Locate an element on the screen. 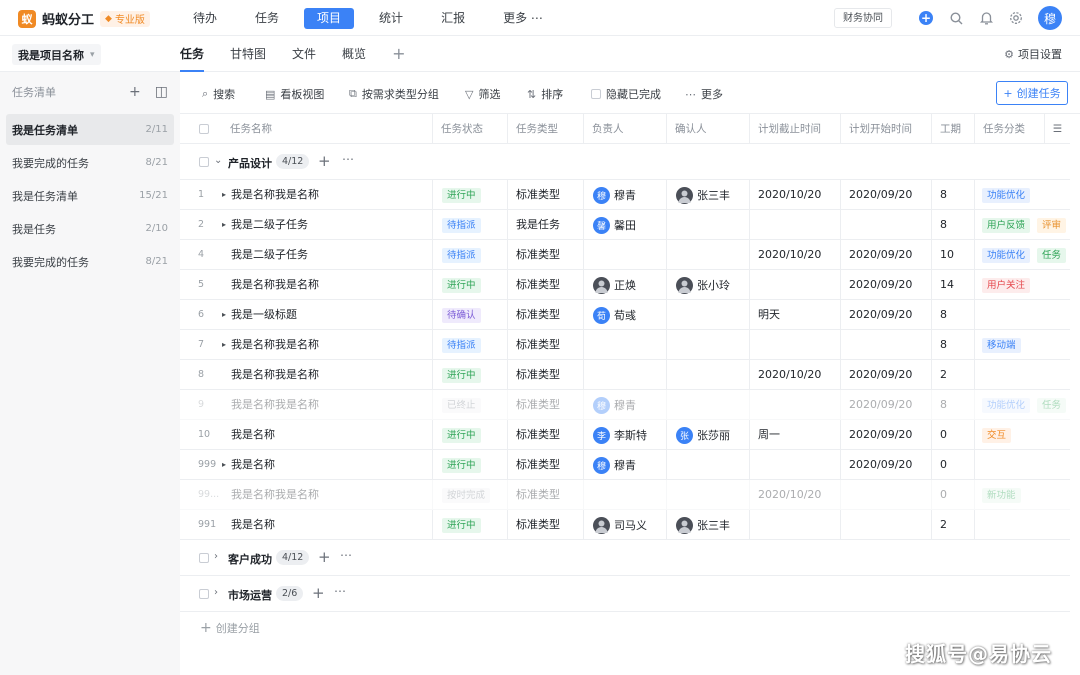 This screenshot has width=1080, height=675. category-tag: 交互 is located at coordinates (997, 435).